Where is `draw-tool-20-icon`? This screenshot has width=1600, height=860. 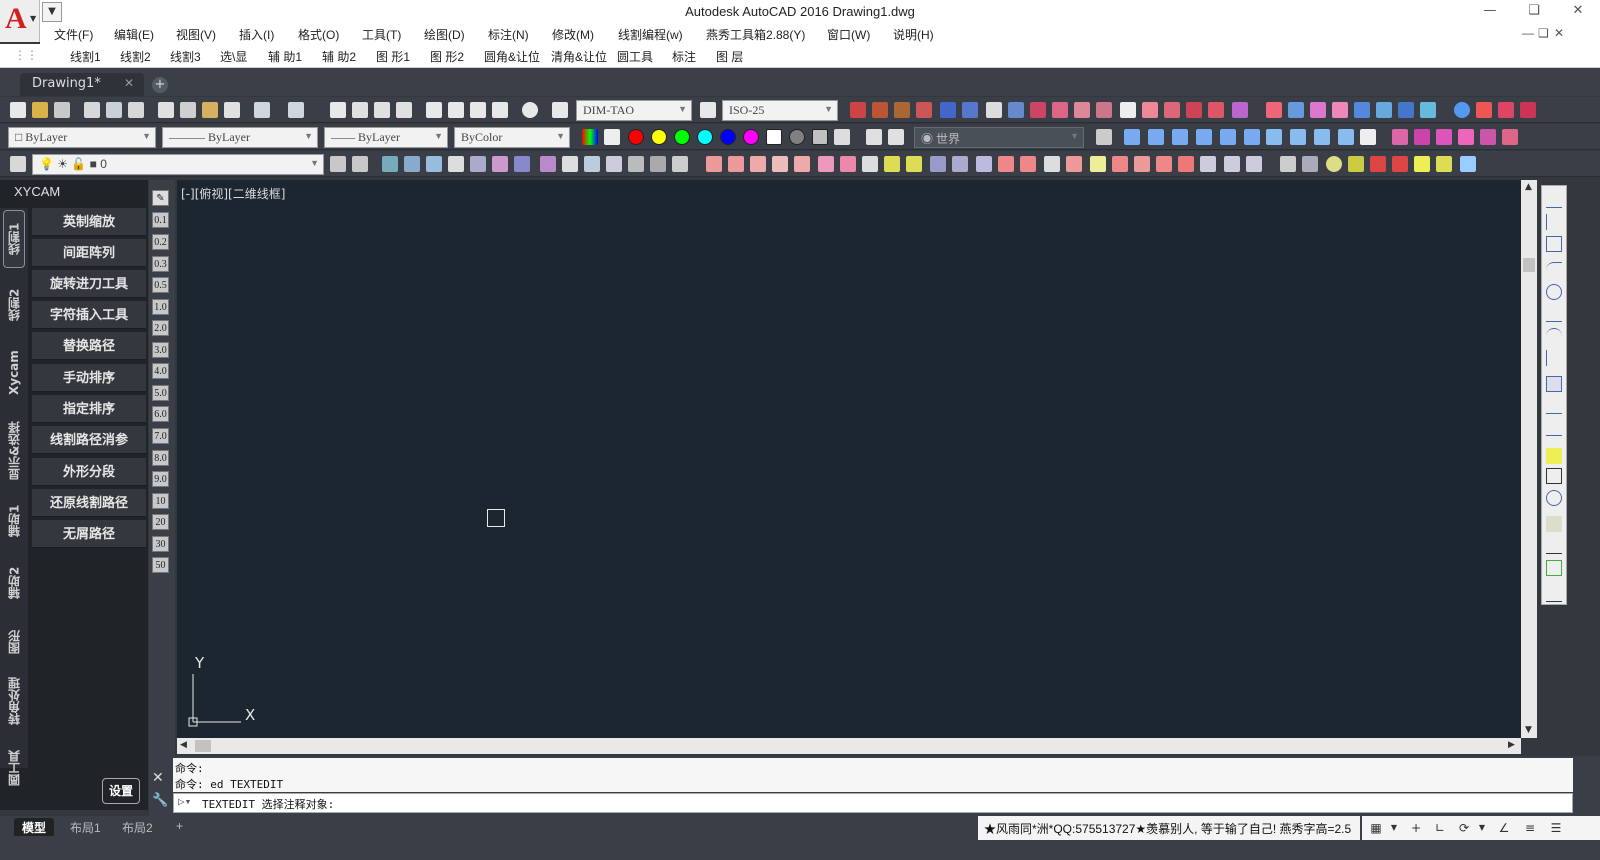
draw-tool-20-icon is located at coordinates (1142, 164).